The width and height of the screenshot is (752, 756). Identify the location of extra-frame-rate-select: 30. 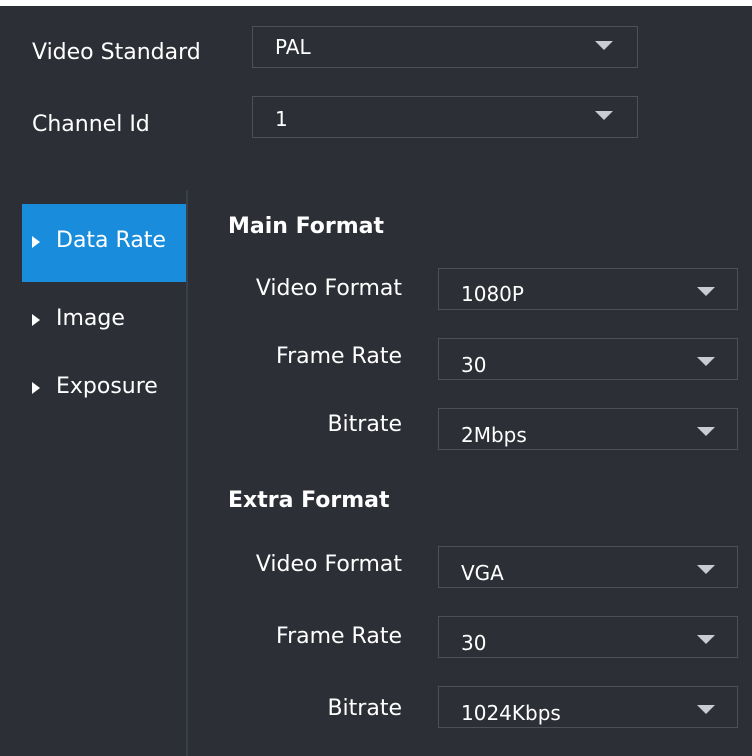
(588, 637).